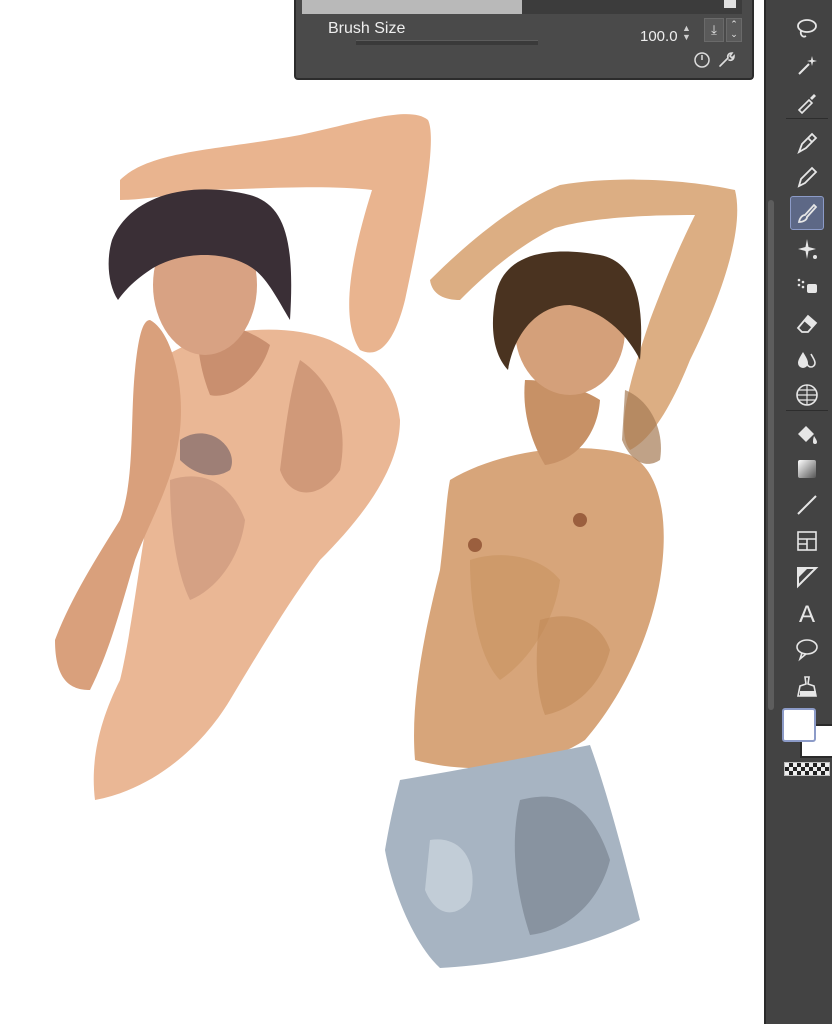 The width and height of the screenshot is (832, 1024). I want to click on frame-icon-glyph, so click(807, 541).